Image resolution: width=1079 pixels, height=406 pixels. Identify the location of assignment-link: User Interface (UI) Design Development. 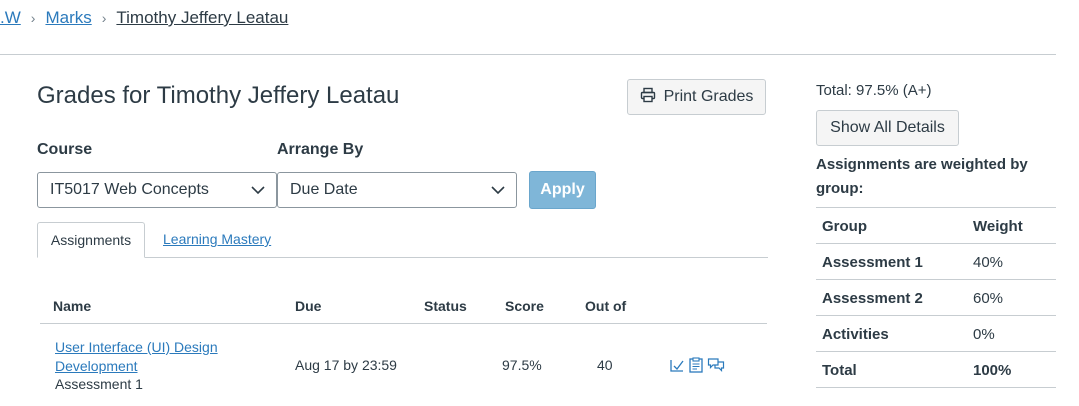
(145, 357).